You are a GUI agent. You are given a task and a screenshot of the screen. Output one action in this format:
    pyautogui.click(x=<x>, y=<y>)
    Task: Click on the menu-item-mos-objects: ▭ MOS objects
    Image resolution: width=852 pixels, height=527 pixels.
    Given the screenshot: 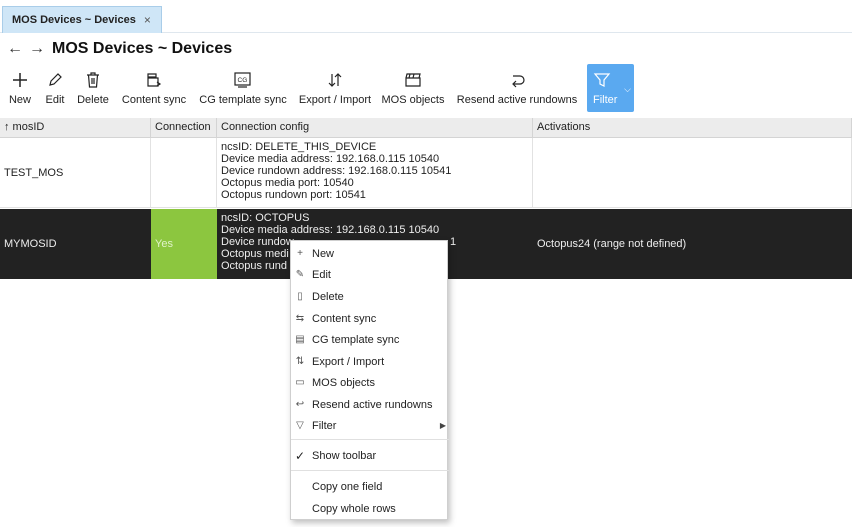 What is the action you would take?
    pyautogui.click(x=370, y=382)
    